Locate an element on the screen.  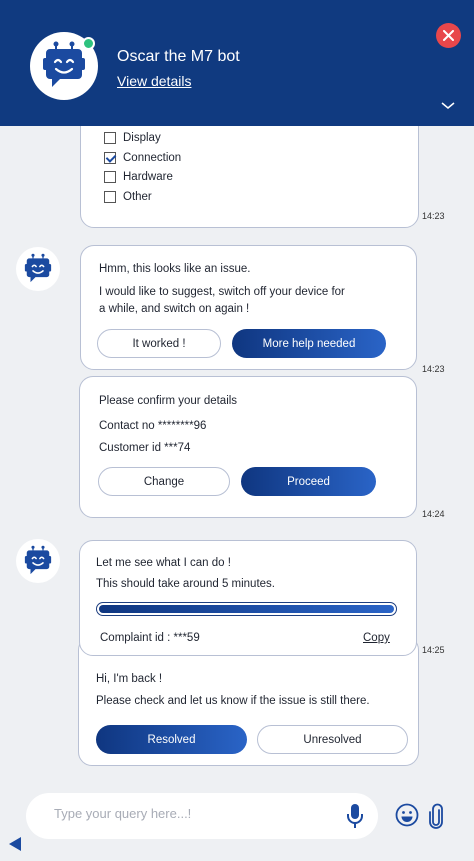
paperclip-icon is located at coordinates (436, 816).